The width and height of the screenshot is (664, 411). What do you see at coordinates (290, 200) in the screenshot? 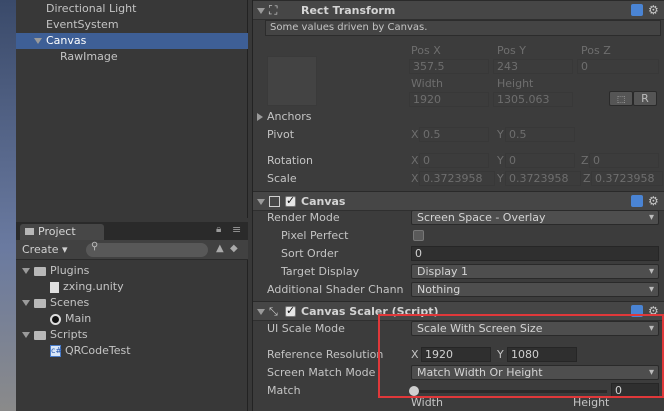
I see `canvas-enabled-checkbox` at bounding box center [290, 200].